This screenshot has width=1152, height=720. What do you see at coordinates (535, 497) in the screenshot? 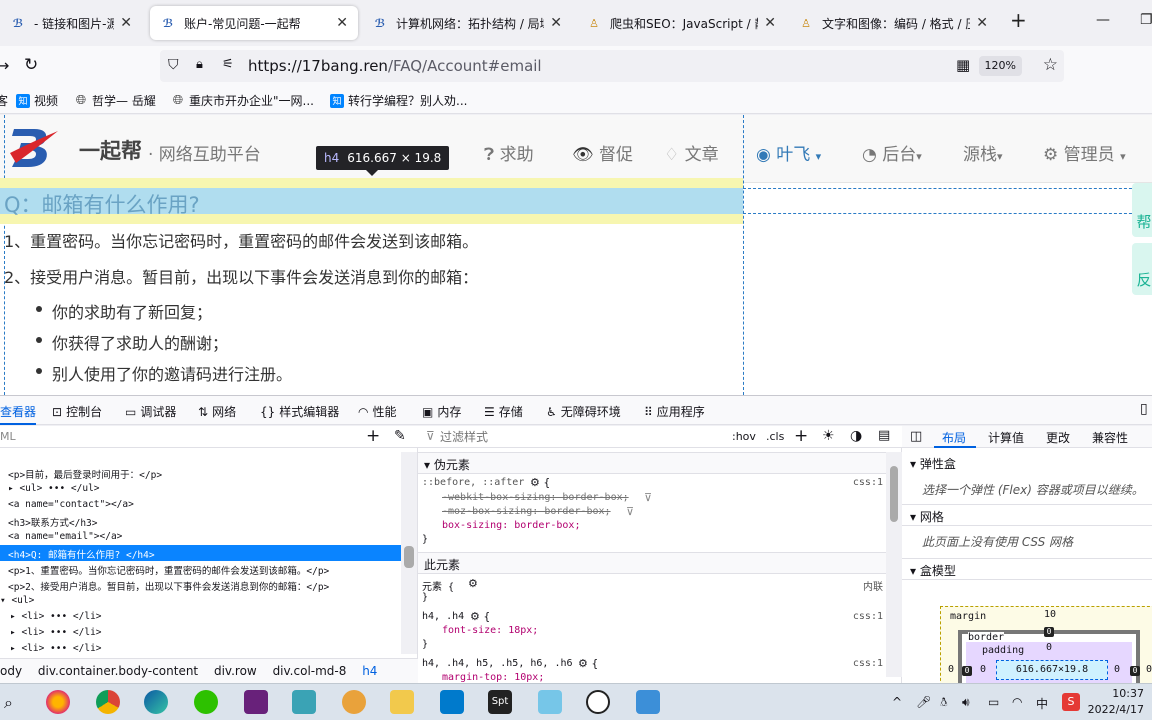
I see `rule-property-overridden: -webkit-box-sizing: border-box;` at bounding box center [535, 497].